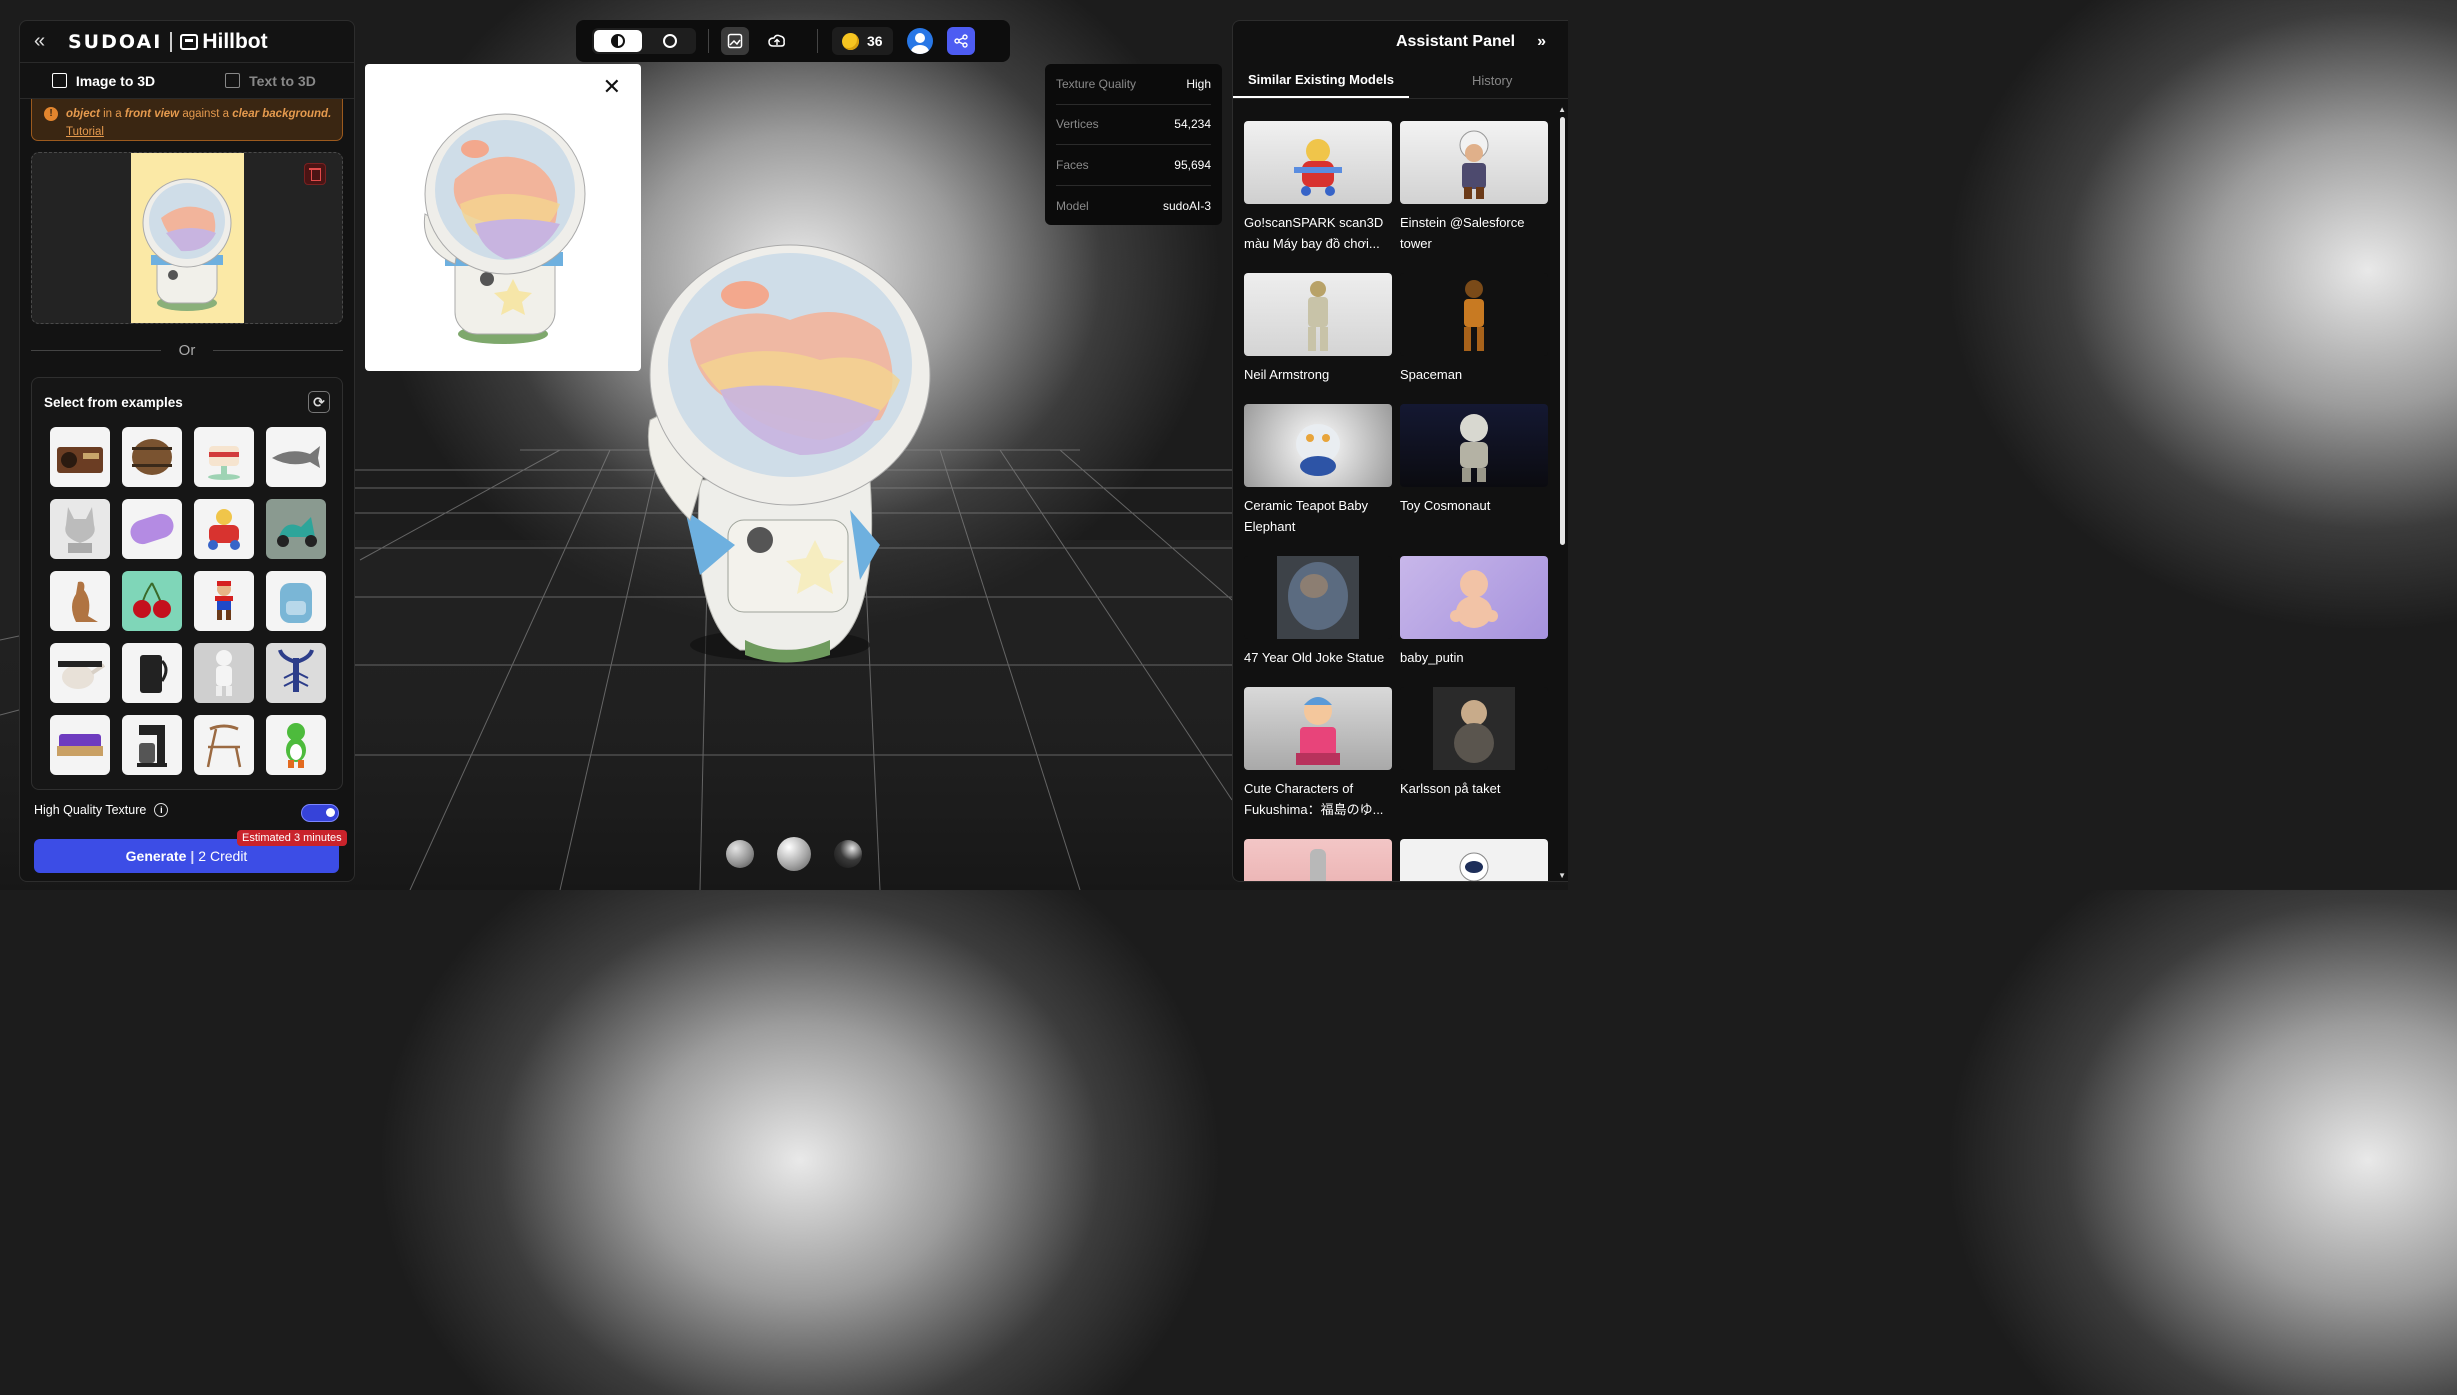 The image size is (2457, 1395). I want to click on material-ball-matte, so click(740, 854).